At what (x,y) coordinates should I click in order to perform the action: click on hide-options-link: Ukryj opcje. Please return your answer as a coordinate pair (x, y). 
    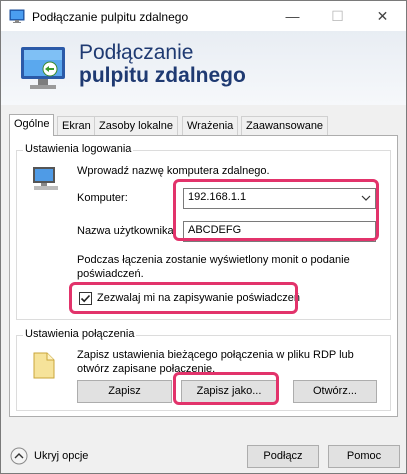
    Looking at the image, I should click on (61, 456).